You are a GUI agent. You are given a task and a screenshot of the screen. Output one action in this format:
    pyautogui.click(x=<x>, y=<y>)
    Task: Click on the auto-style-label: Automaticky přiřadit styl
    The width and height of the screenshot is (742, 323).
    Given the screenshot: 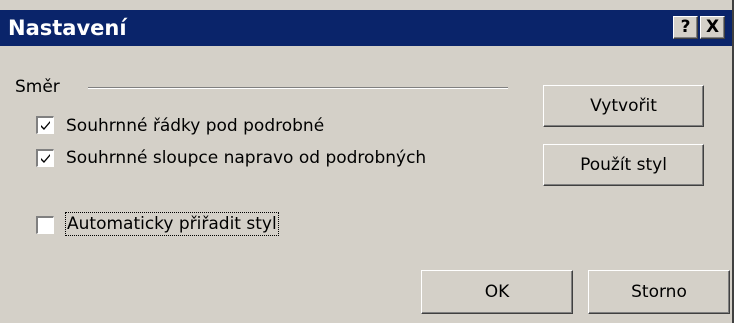 What is the action you would take?
    pyautogui.click(x=172, y=224)
    